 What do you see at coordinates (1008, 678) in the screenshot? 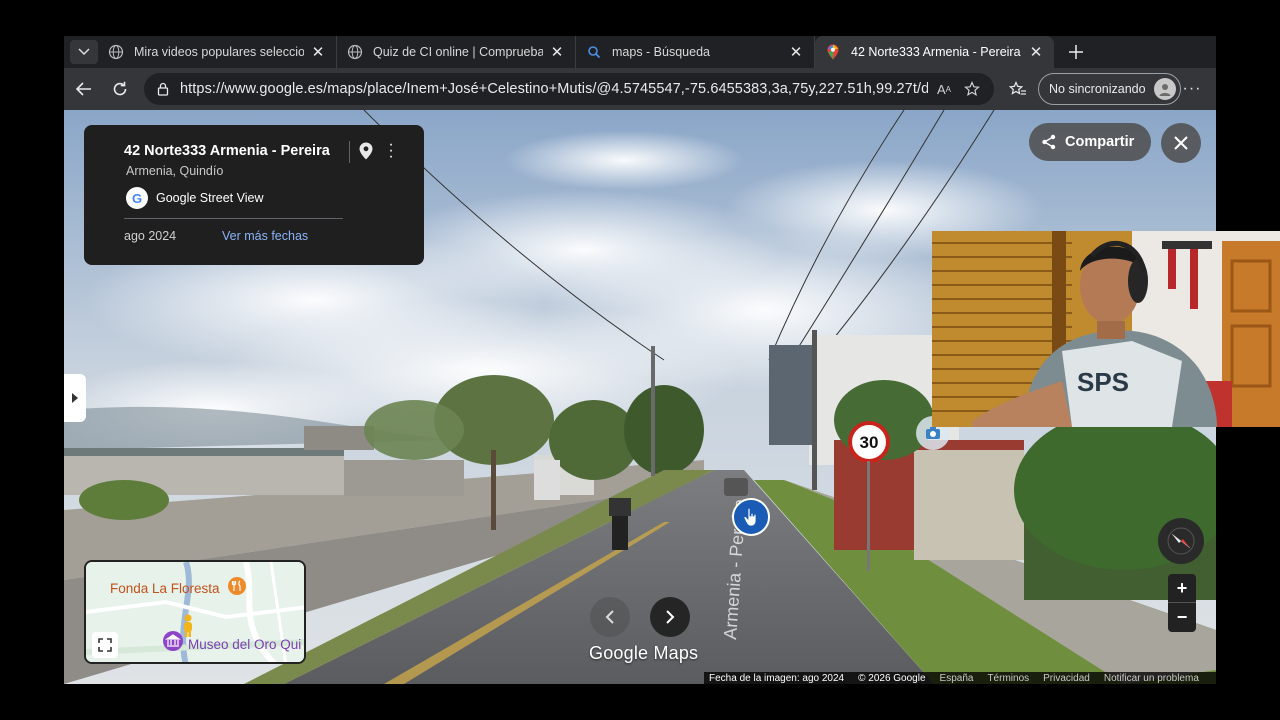
I see `terms-link: Términos` at bounding box center [1008, 678].